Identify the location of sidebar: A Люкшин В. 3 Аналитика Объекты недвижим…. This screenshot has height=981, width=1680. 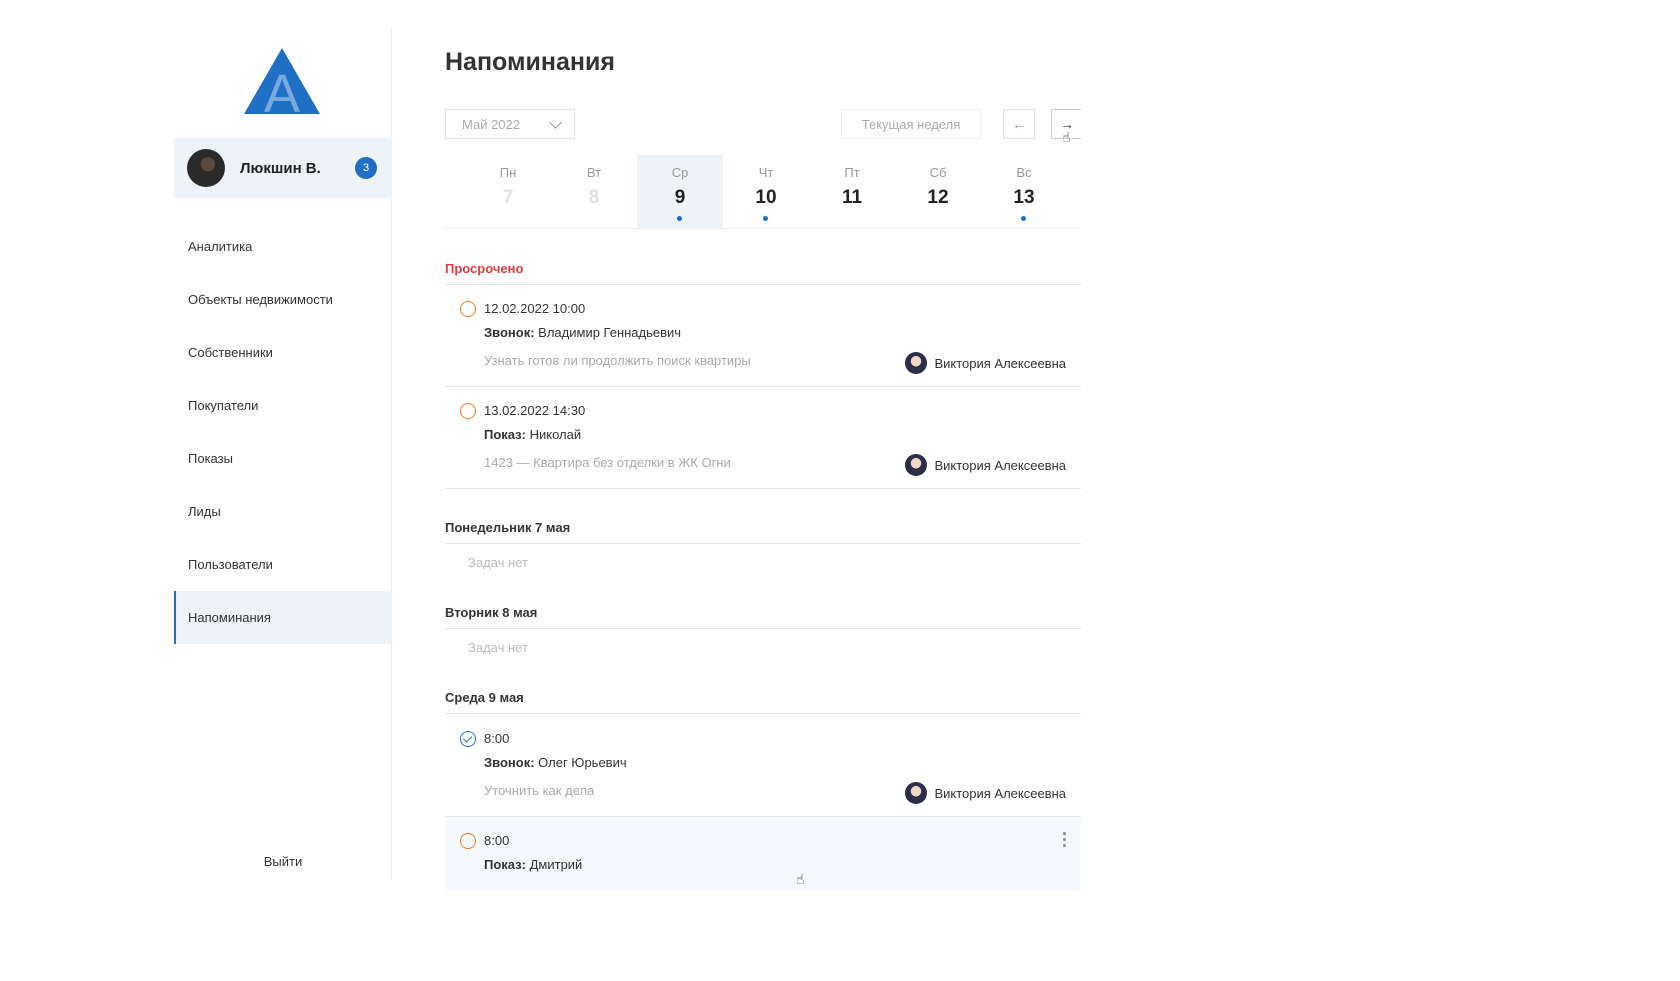
(283, 453).